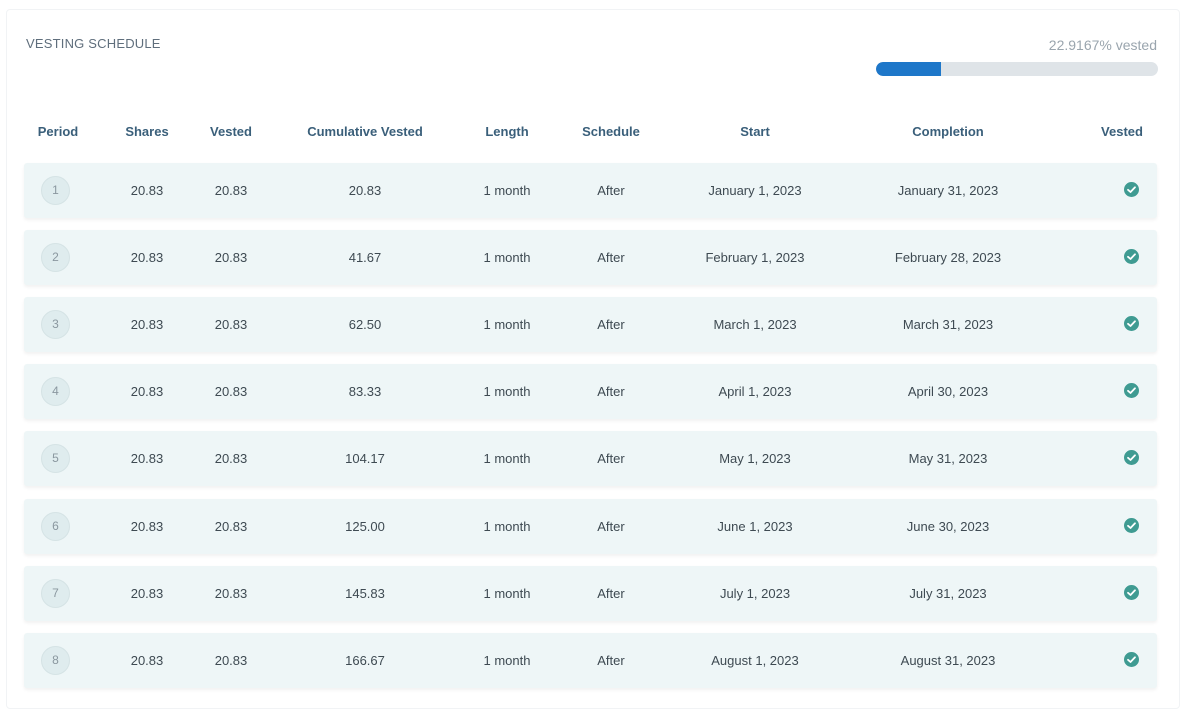  Describe the element at coordinates (365, 458) in the screenshot. I see `cumulative-vested-cell: 104.17` at that location.